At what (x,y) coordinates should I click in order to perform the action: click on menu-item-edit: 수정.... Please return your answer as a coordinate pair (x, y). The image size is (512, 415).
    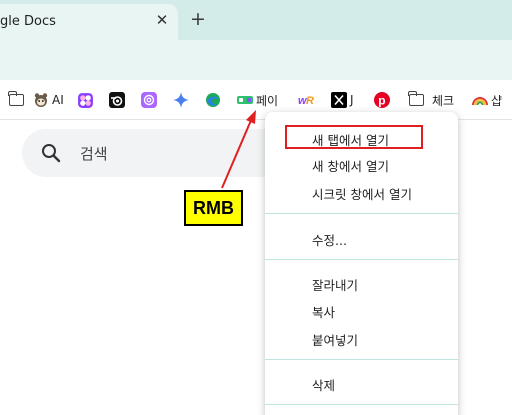
    Looking at the image, I should click on (361, 239).